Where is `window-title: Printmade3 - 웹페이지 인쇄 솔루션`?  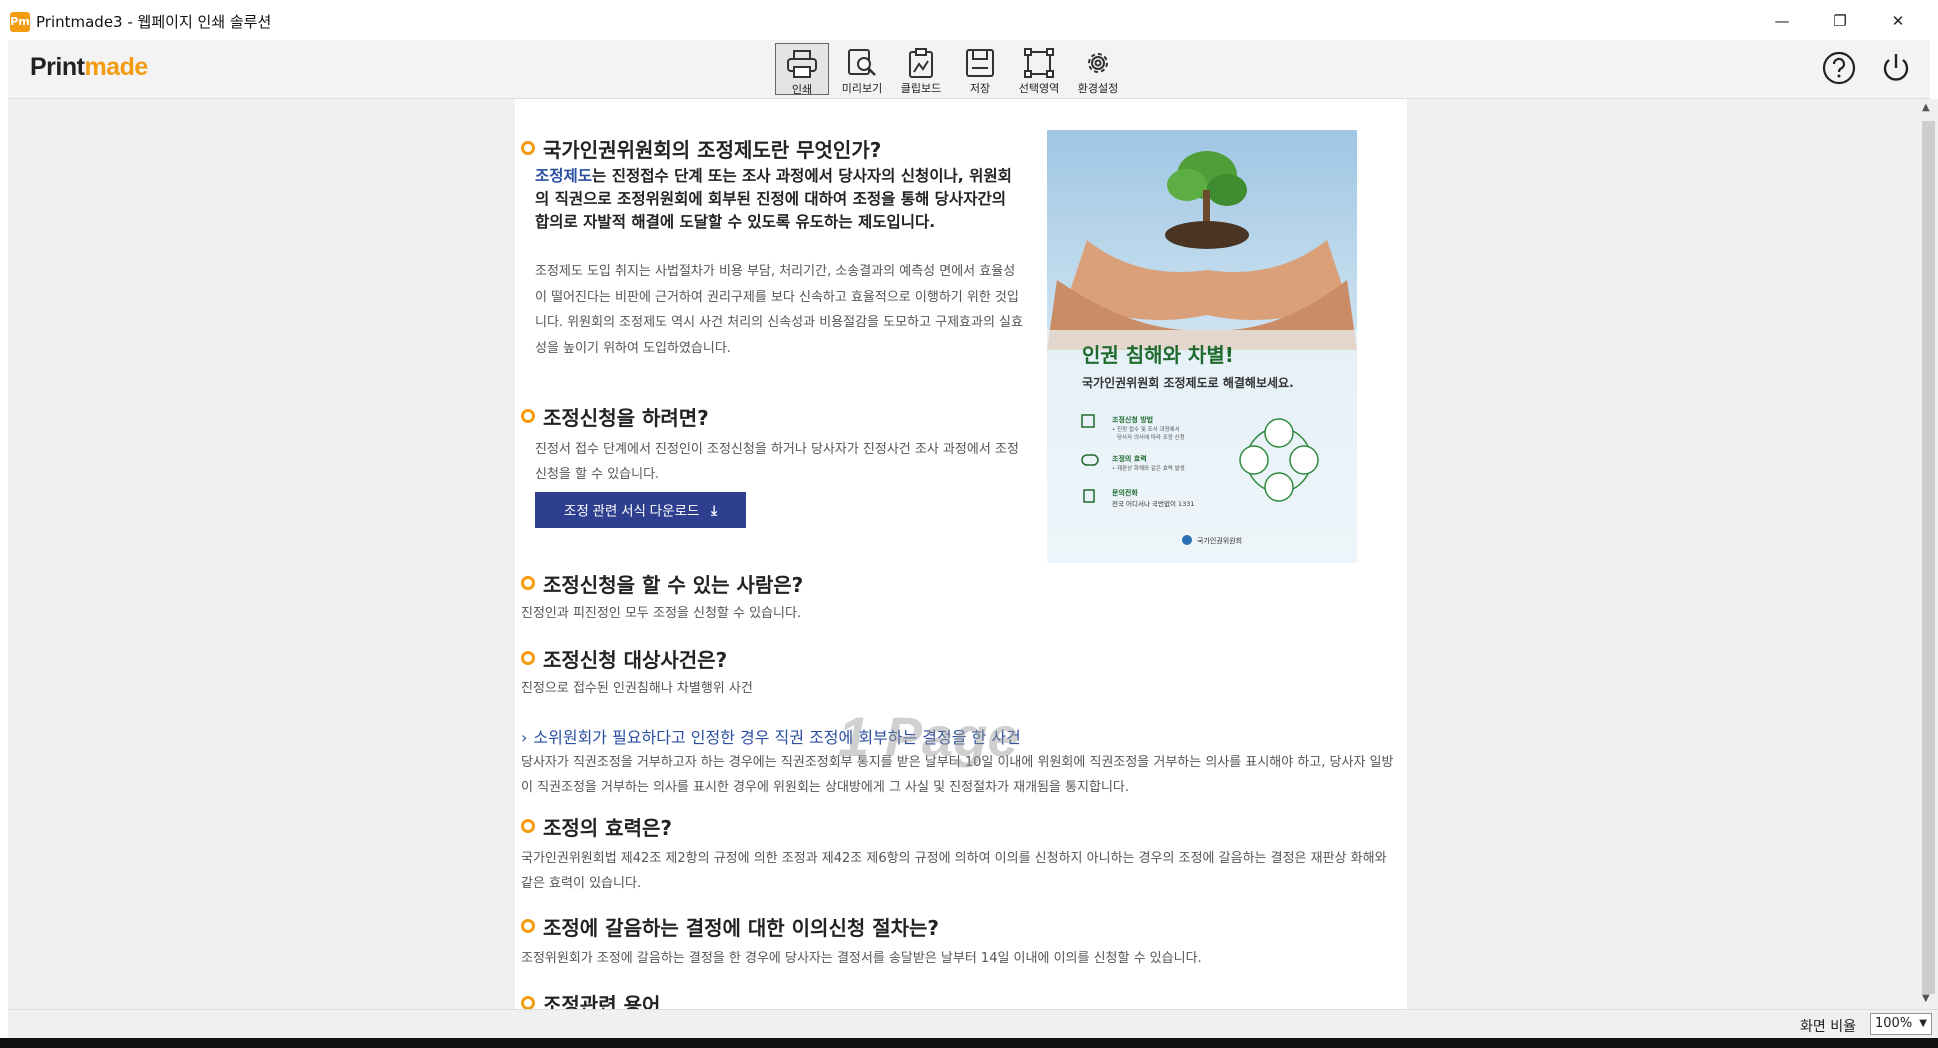 window-title: Printmade3 - 웹페이지 인쇄 솔루션 is located at coordinates (154, 22).